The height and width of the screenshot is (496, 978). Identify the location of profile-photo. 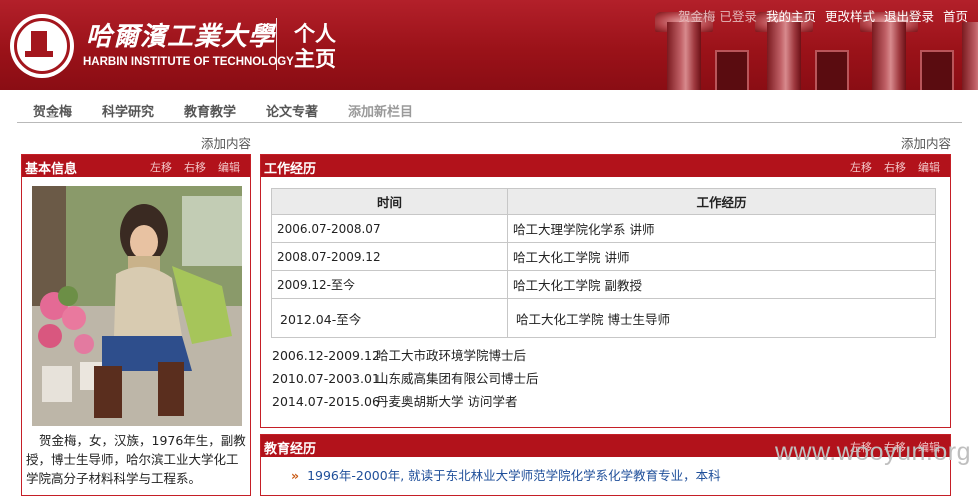
(137, 306).